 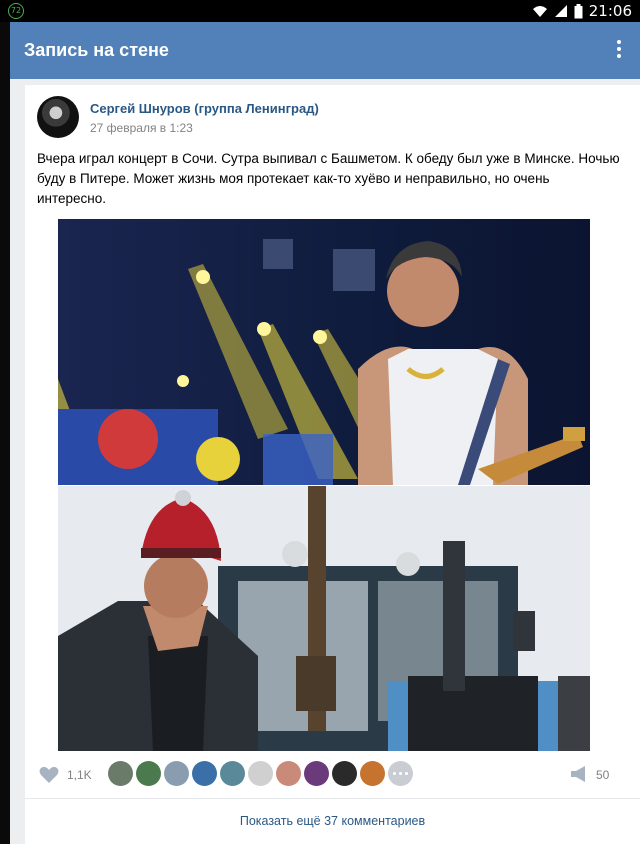 I want to click on status-bar: 72 21:06, so click(x=320, y=11).